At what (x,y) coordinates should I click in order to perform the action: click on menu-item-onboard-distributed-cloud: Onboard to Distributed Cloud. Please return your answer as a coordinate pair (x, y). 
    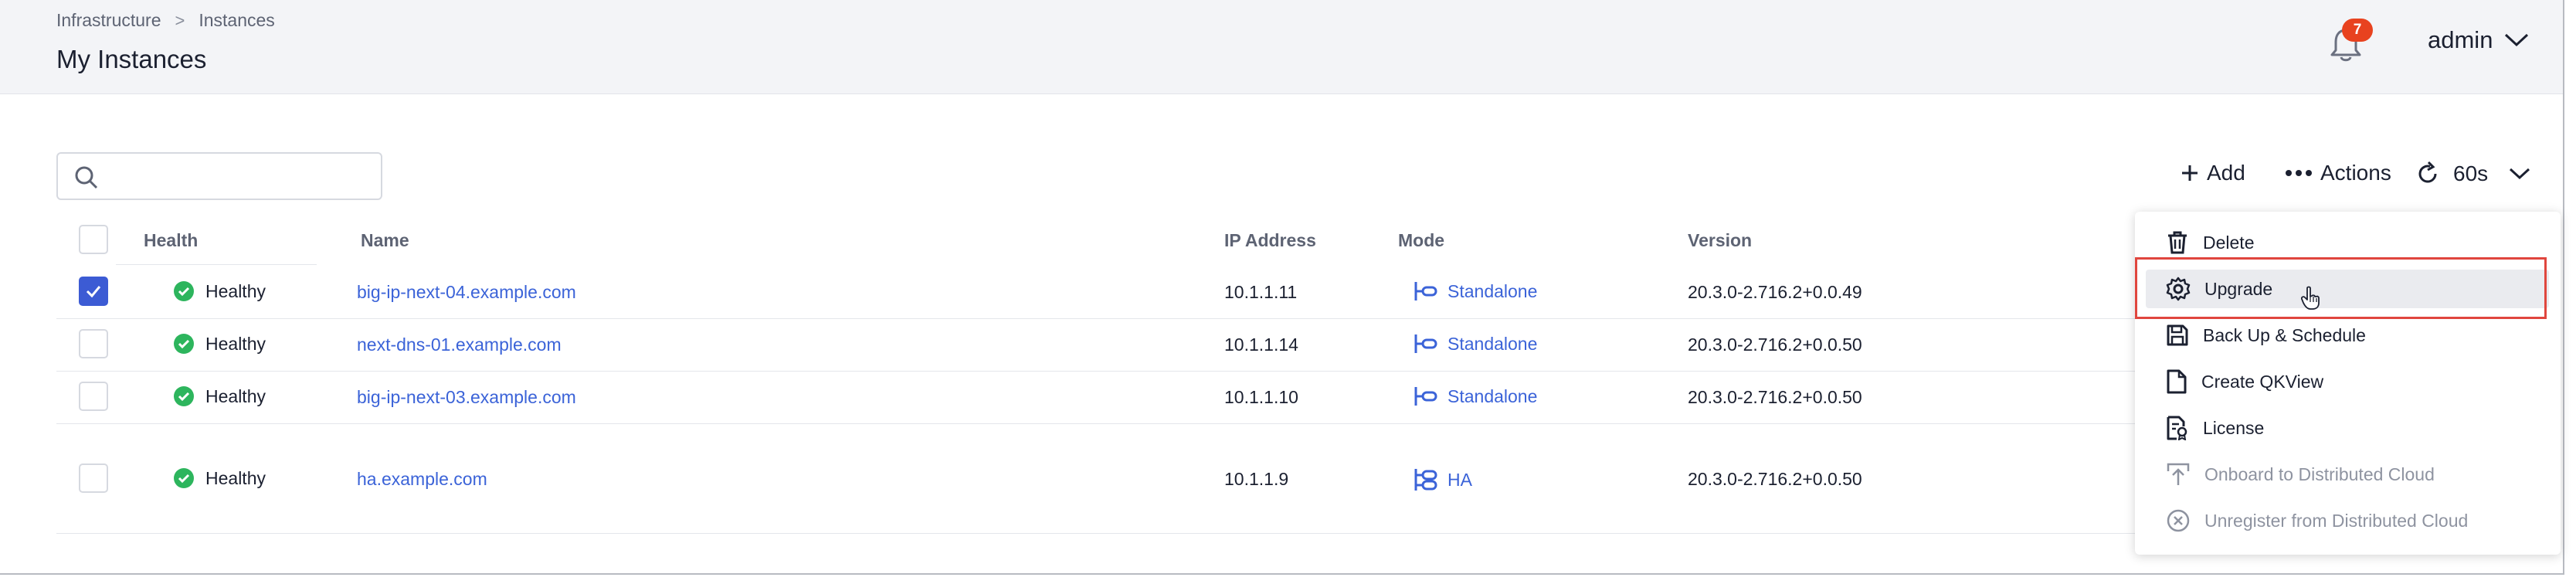
    Looking at the image, I should click on (2347, 474).